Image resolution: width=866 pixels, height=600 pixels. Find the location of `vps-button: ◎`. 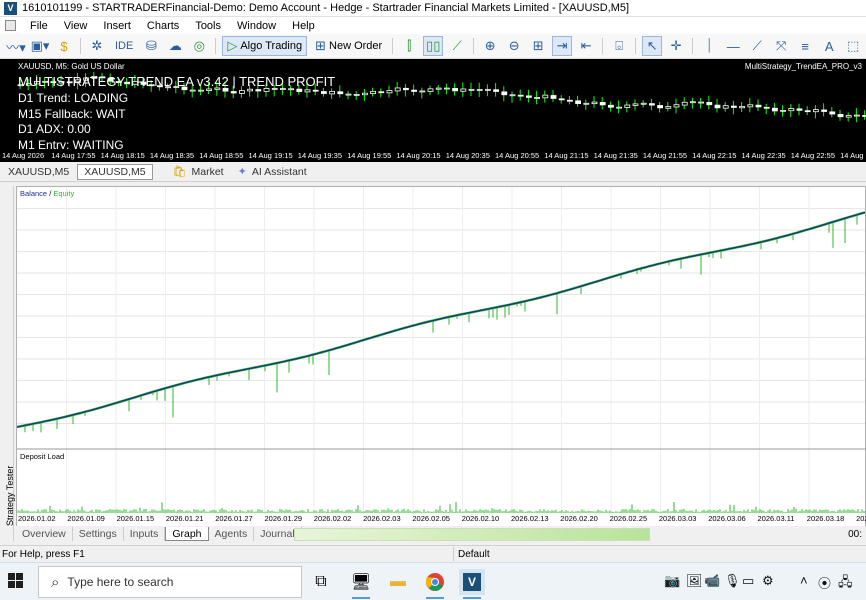

vps-button: ◎ is located at coordinates (199, 46).